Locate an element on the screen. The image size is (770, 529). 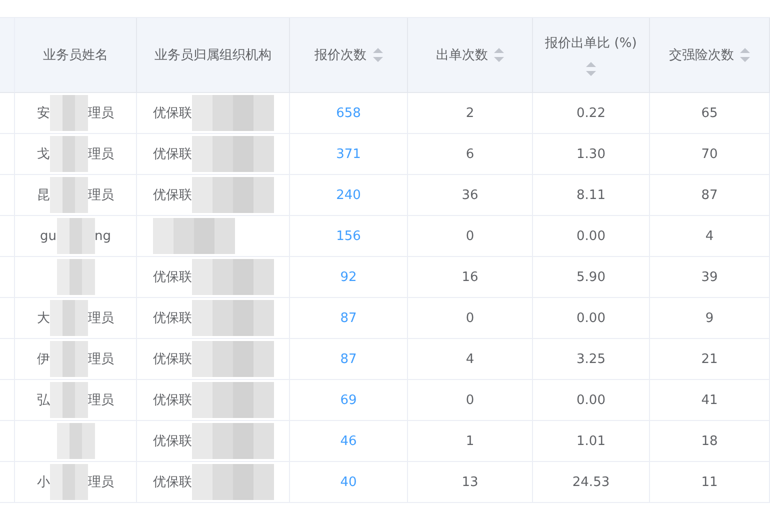
table-cell: 87 is located at coordinates (710, 195).